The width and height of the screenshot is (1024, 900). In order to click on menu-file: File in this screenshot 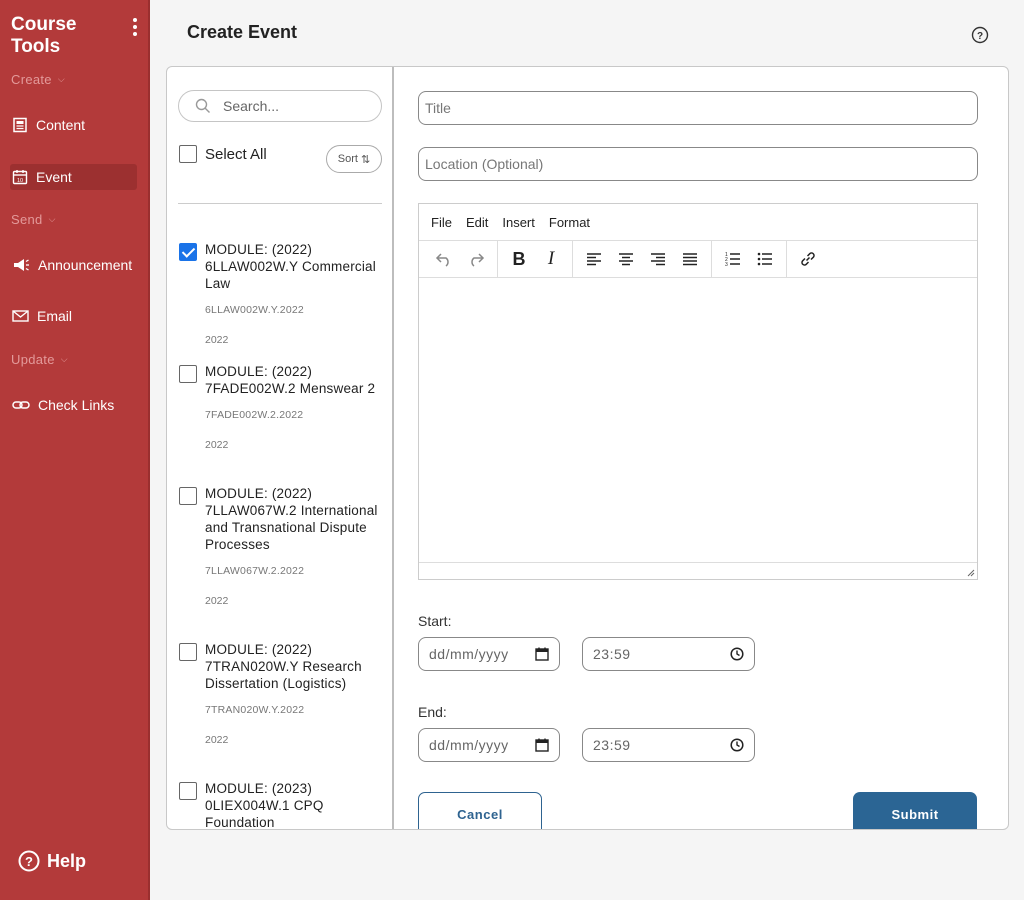, I will do `click(441, 222)`.